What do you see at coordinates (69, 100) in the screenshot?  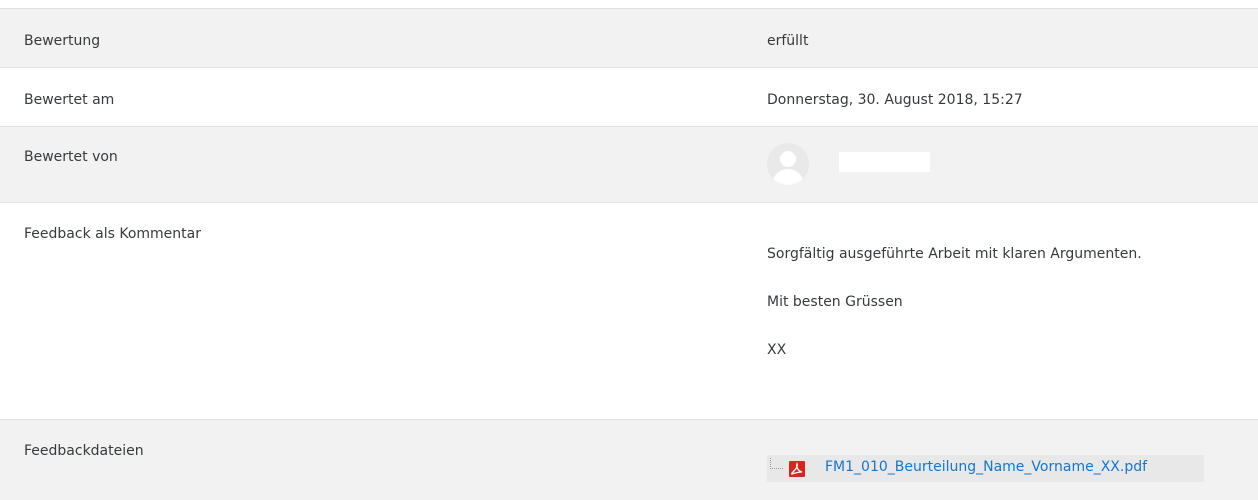 I see `graded-on-label: Bewertet am` at bounding box center [69, 100].